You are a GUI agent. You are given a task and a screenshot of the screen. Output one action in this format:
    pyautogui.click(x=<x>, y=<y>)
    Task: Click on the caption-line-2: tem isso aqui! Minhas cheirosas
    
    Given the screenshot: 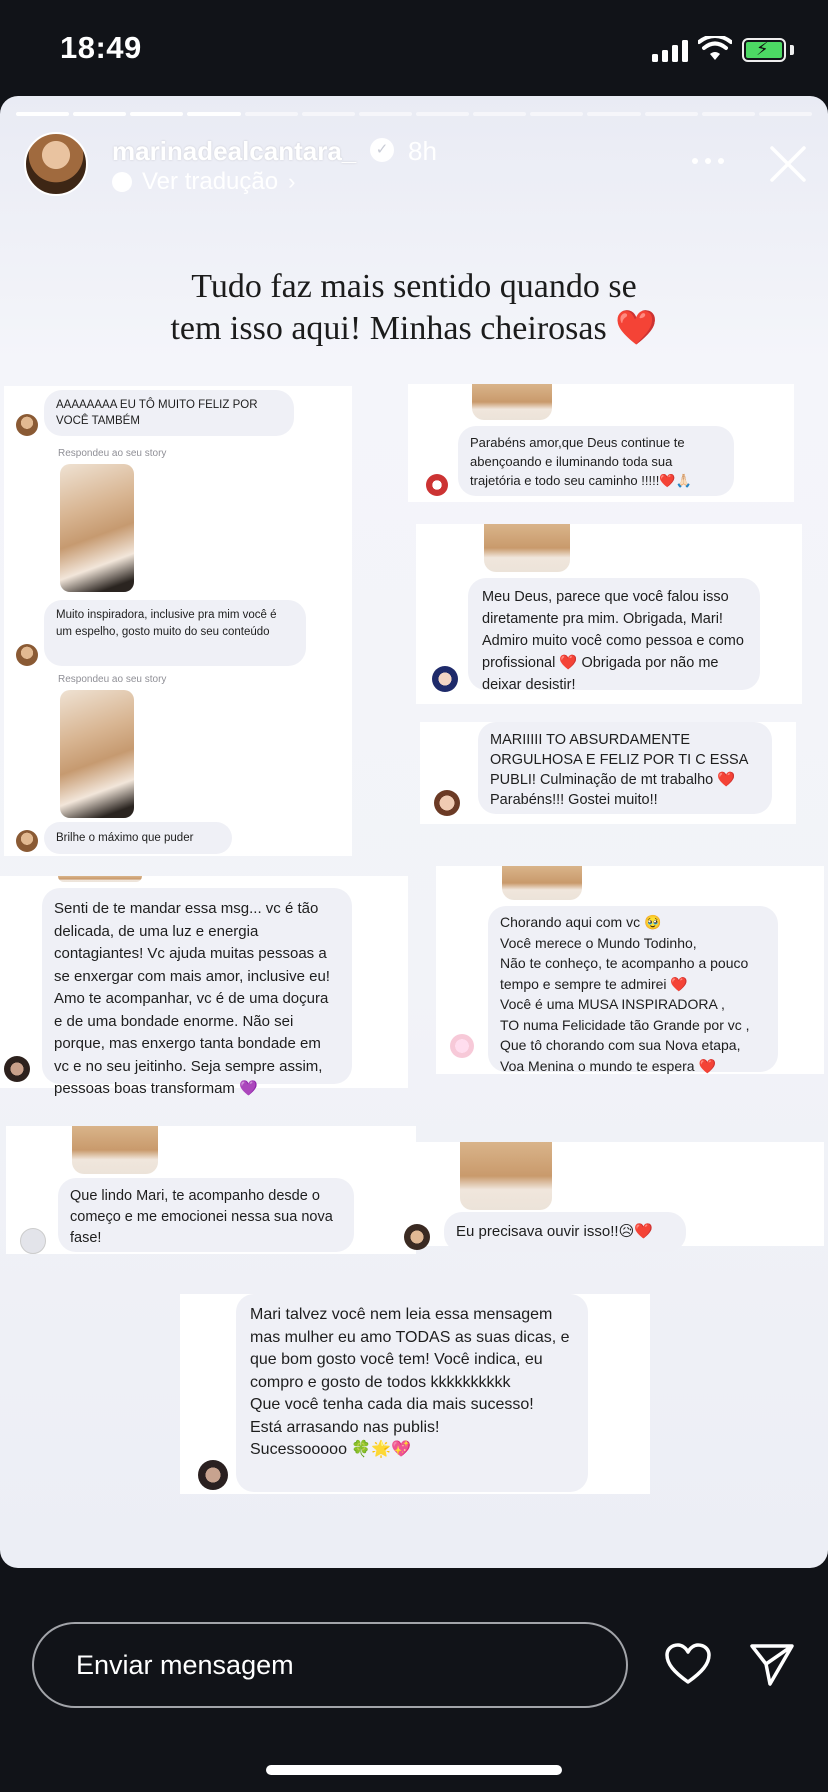 What is the action you would take?
    pyautogui.click(x=388, y=328)
    